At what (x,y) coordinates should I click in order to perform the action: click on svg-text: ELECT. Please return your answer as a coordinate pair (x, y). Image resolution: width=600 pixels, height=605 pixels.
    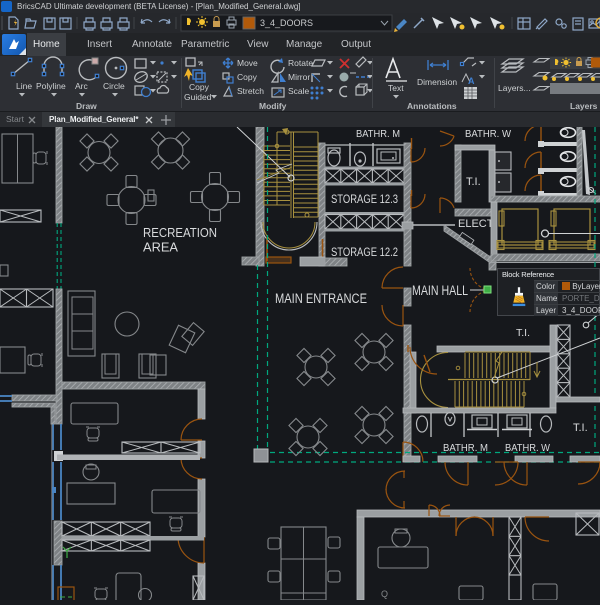
    Looking at the image, I should click on (476, 224).